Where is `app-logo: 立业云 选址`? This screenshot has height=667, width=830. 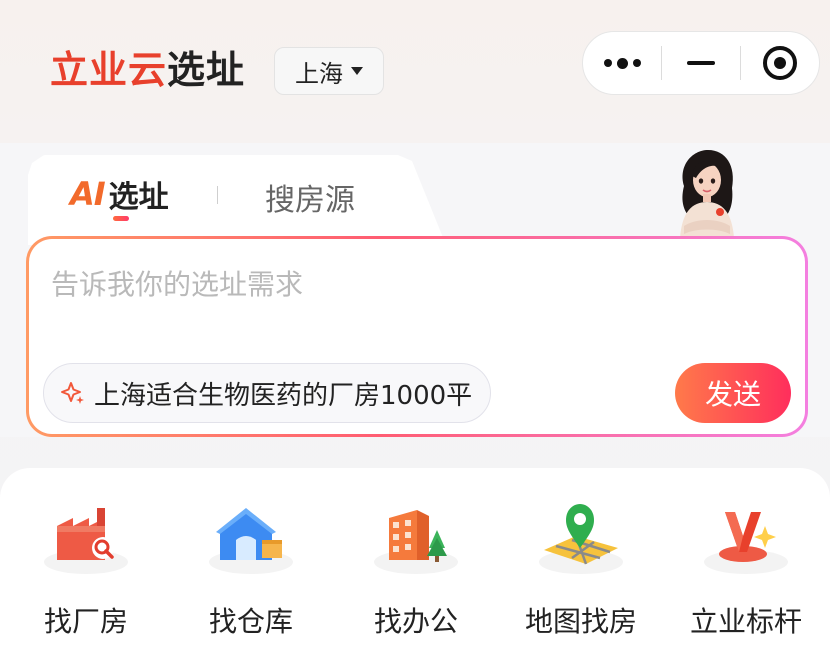
app-logo: 立业云 选址 is located at coordinates (147, 70).